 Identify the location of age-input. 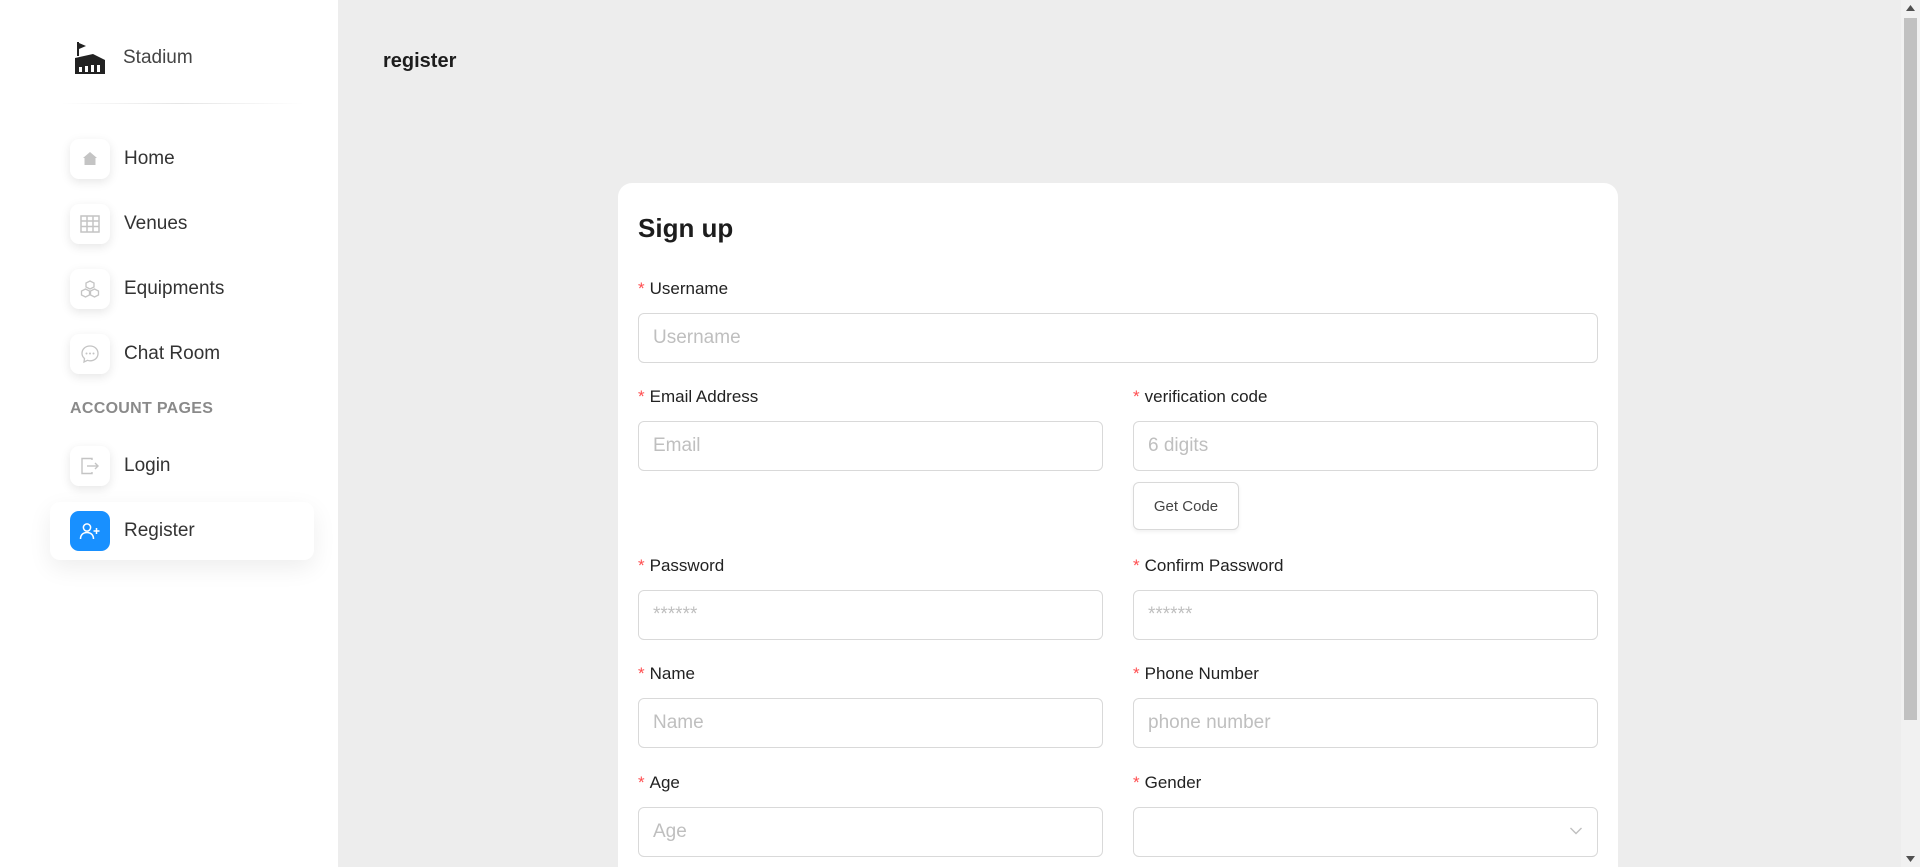
(870, 832).